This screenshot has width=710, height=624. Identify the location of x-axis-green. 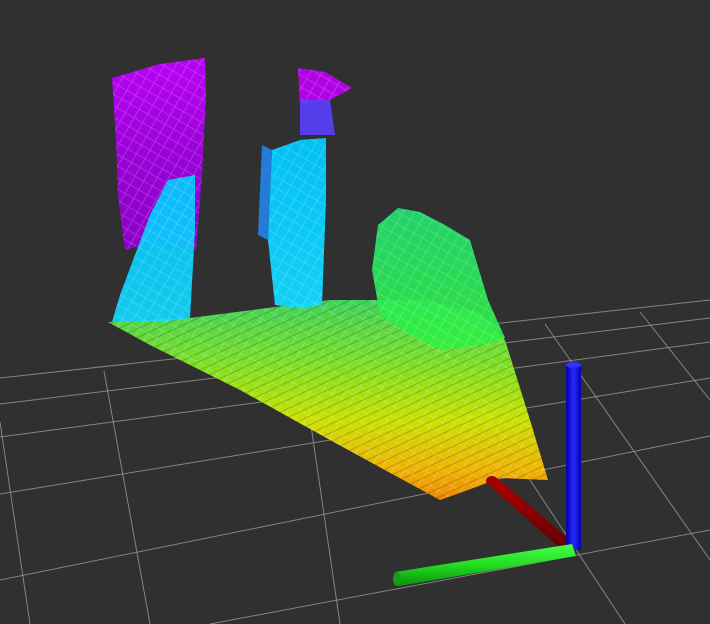
(485, 565).